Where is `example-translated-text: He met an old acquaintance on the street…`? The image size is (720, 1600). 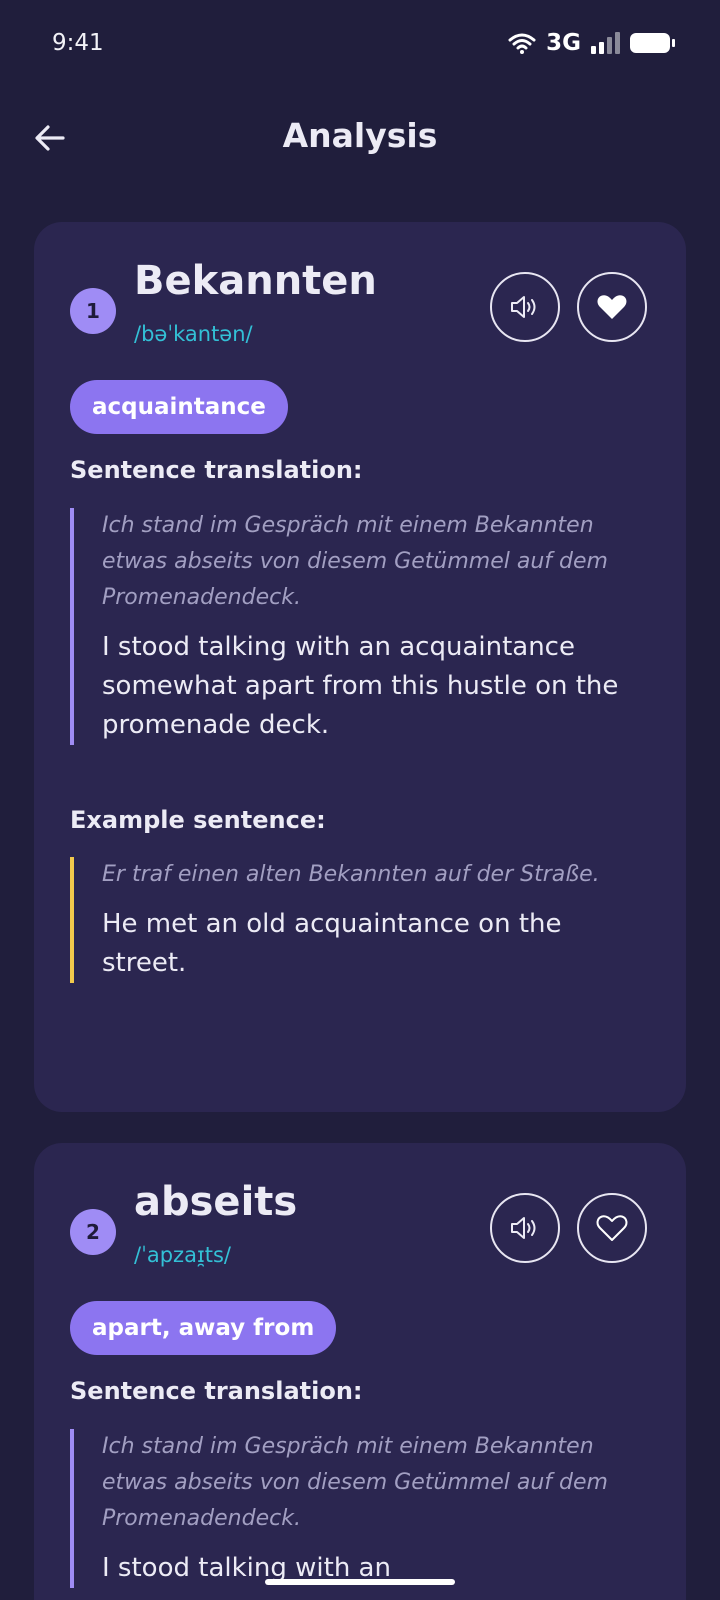 example-translated-text: He met an old acquaintance on the street… is located at coordinates (332, 943).